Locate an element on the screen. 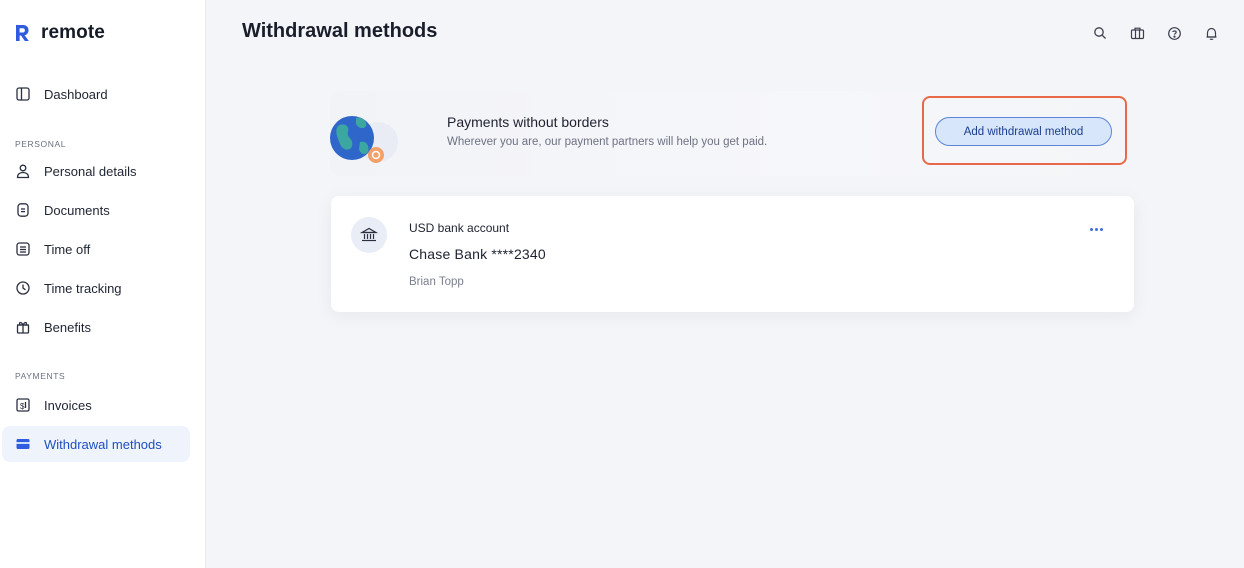  more-options-icon is located at coordinates (1096, 229).